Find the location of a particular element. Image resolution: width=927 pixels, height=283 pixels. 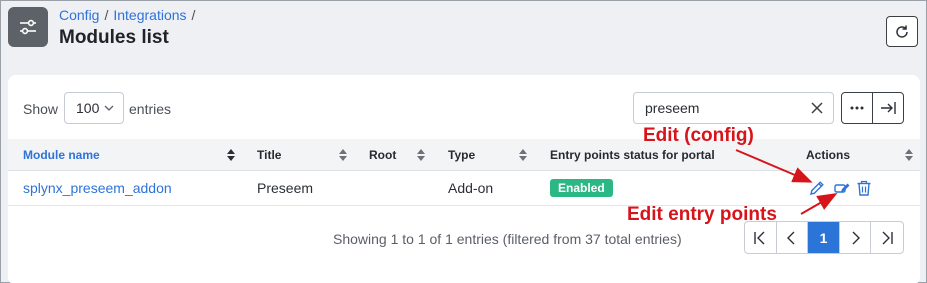

status-badge: Enabled is located at coordinates (581, 188).